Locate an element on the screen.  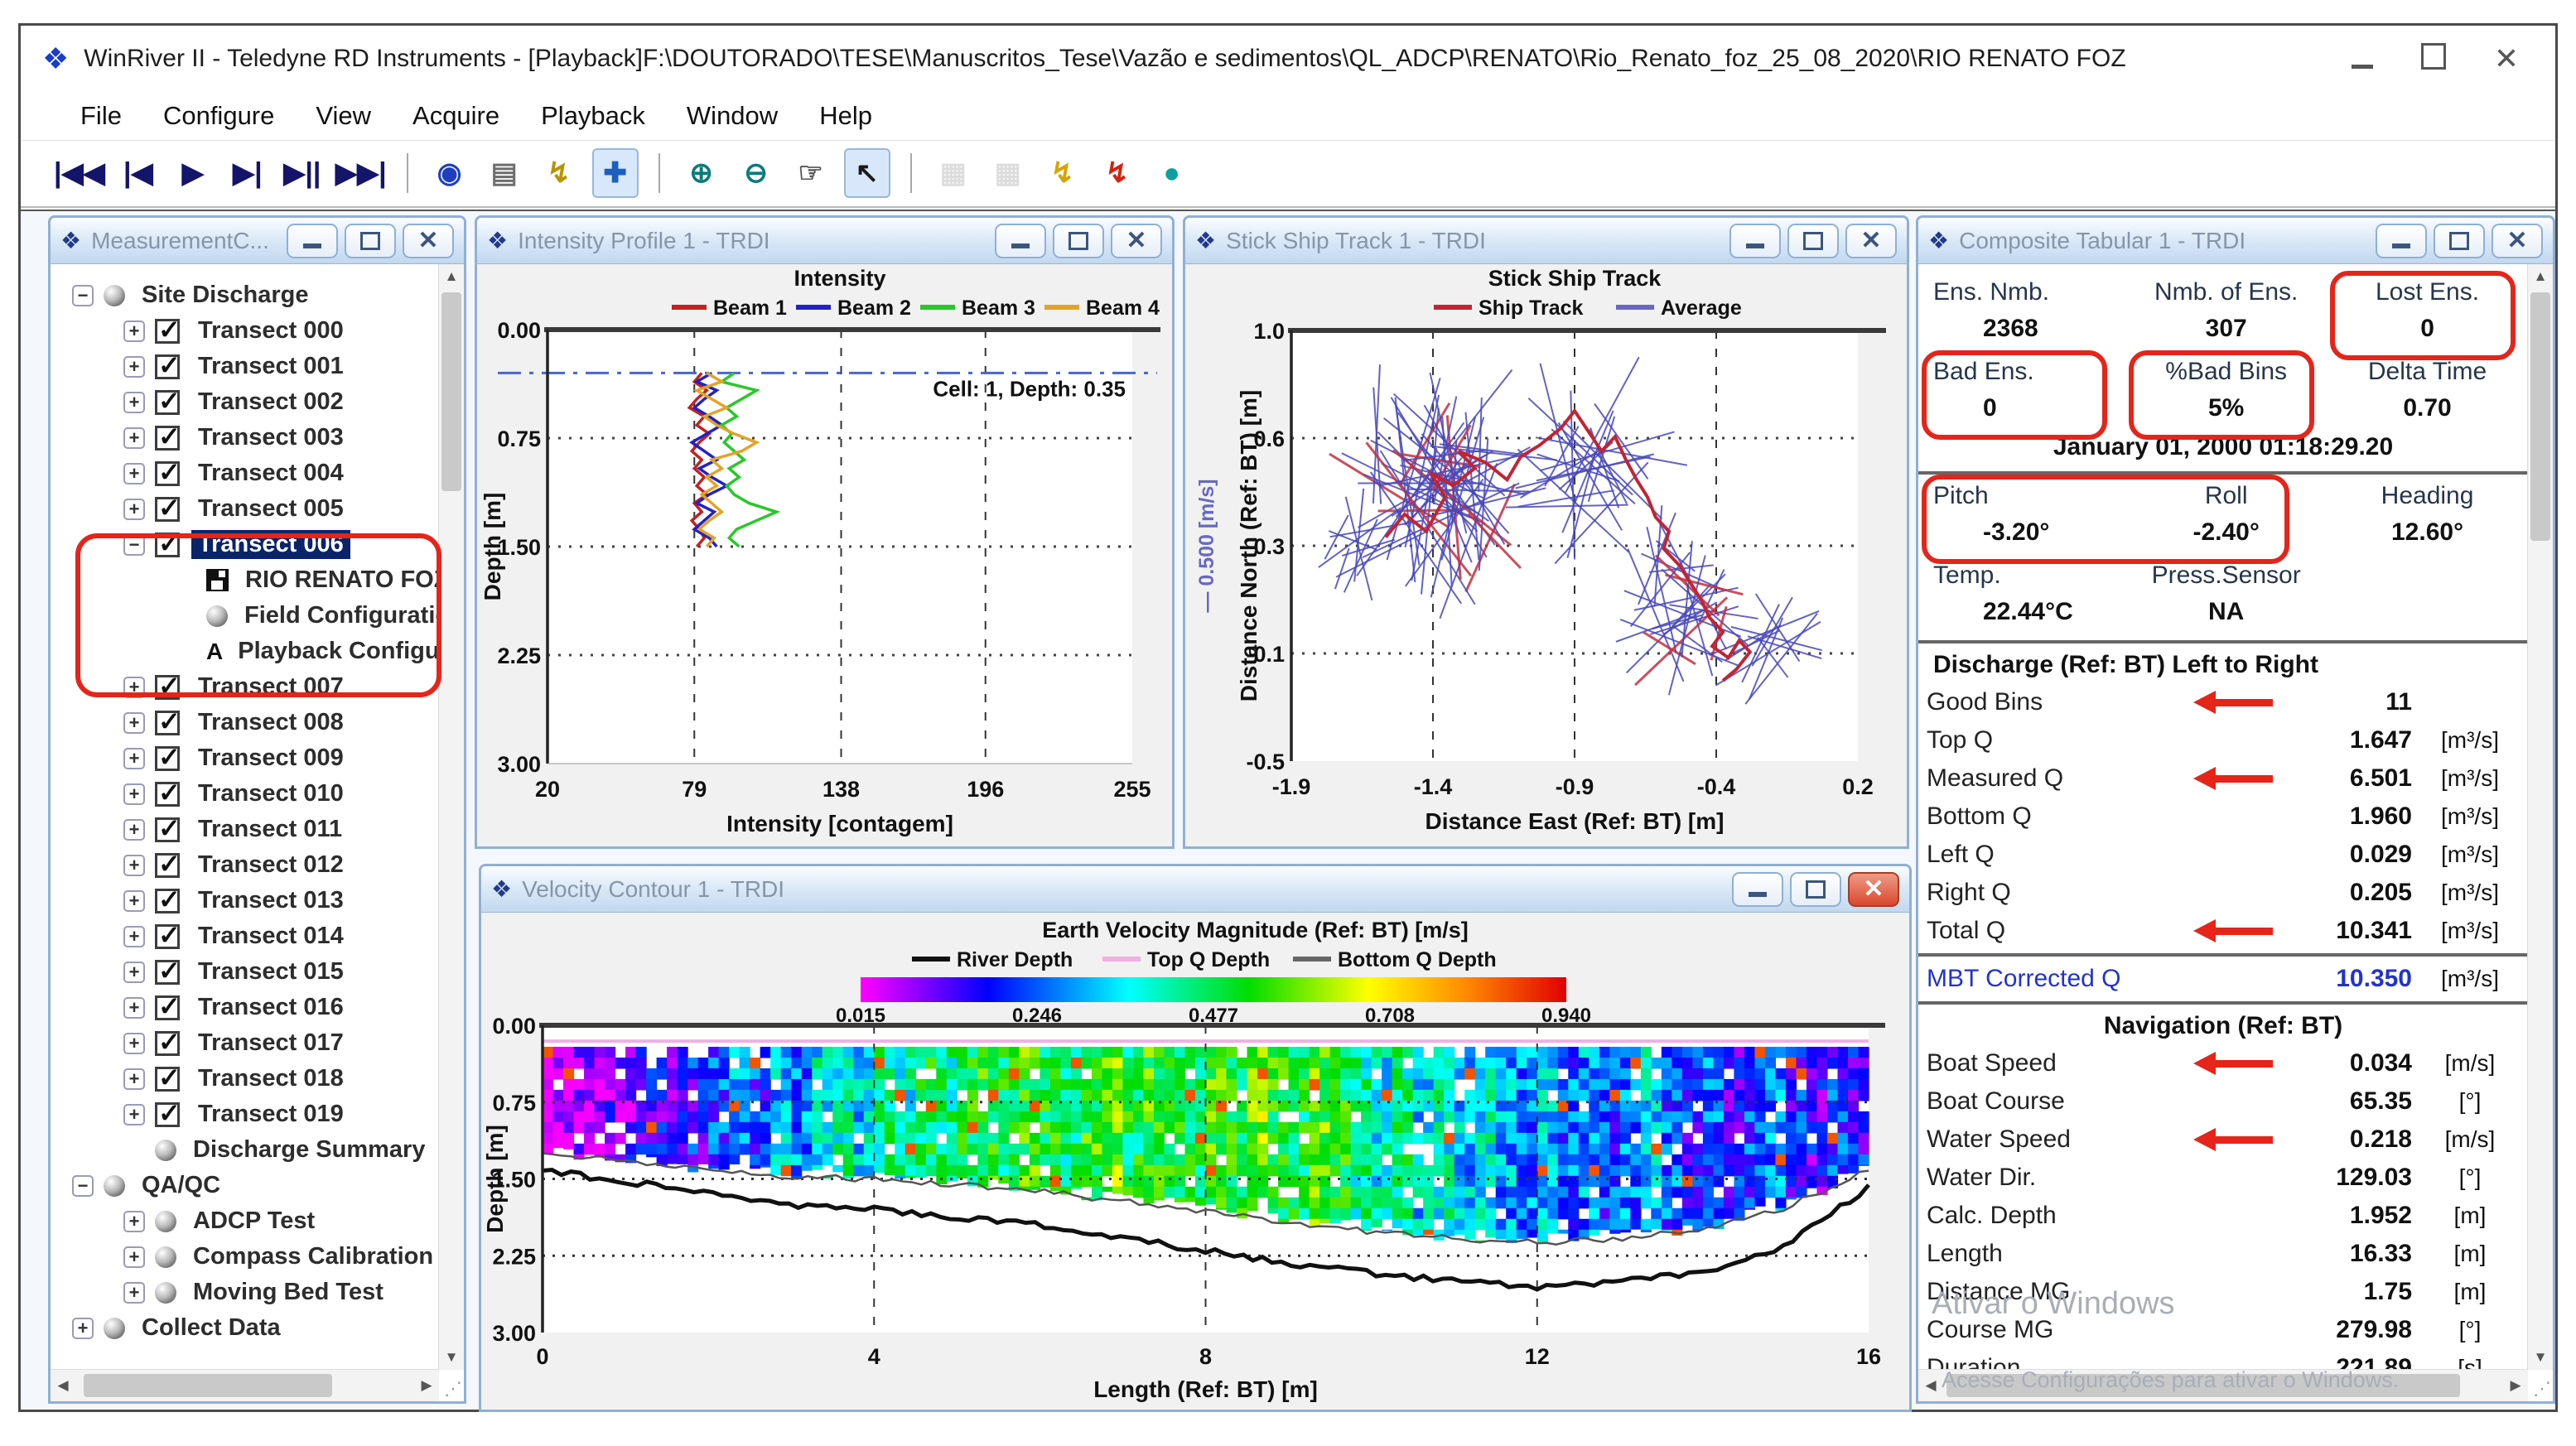
tree-item-collect-data: + Collect Data is located at coordinates (245, 1328).